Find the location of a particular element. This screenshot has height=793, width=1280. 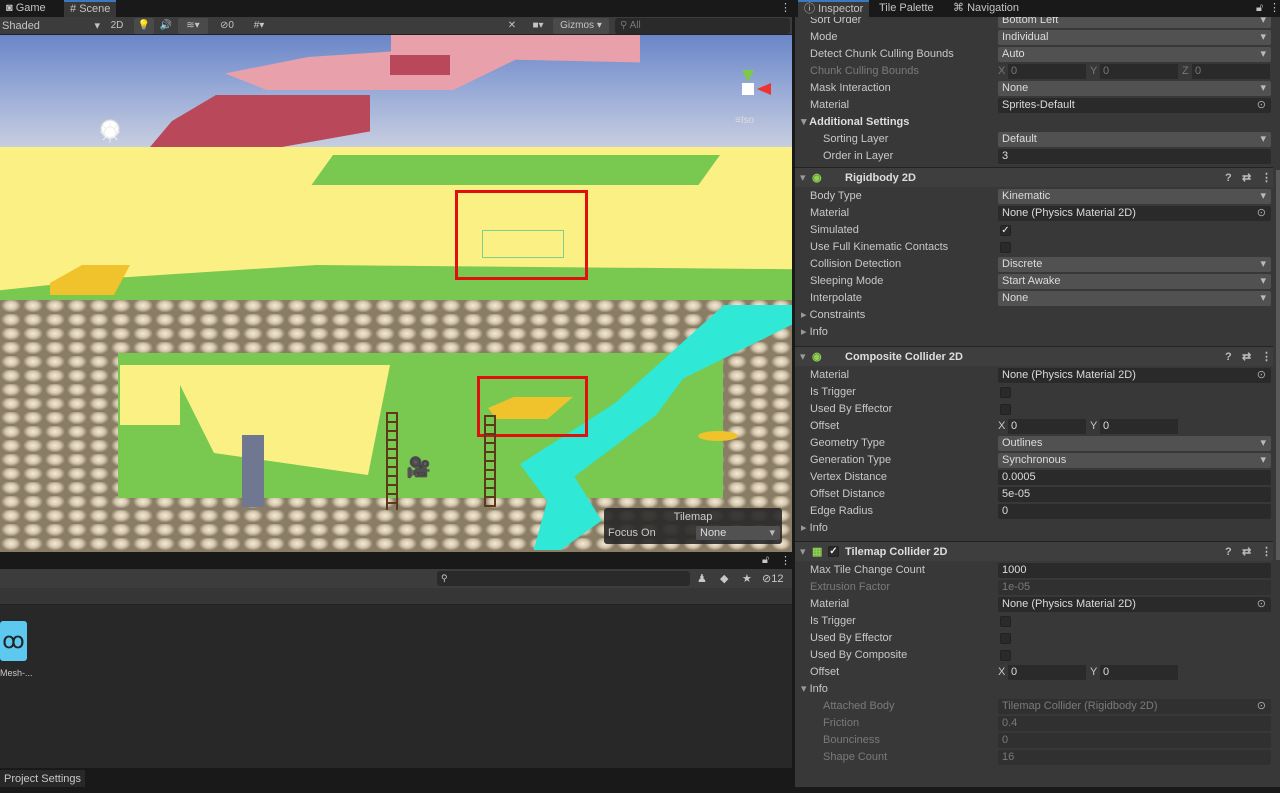

dark-cloud-tiles is located at coordinates (260, 121).